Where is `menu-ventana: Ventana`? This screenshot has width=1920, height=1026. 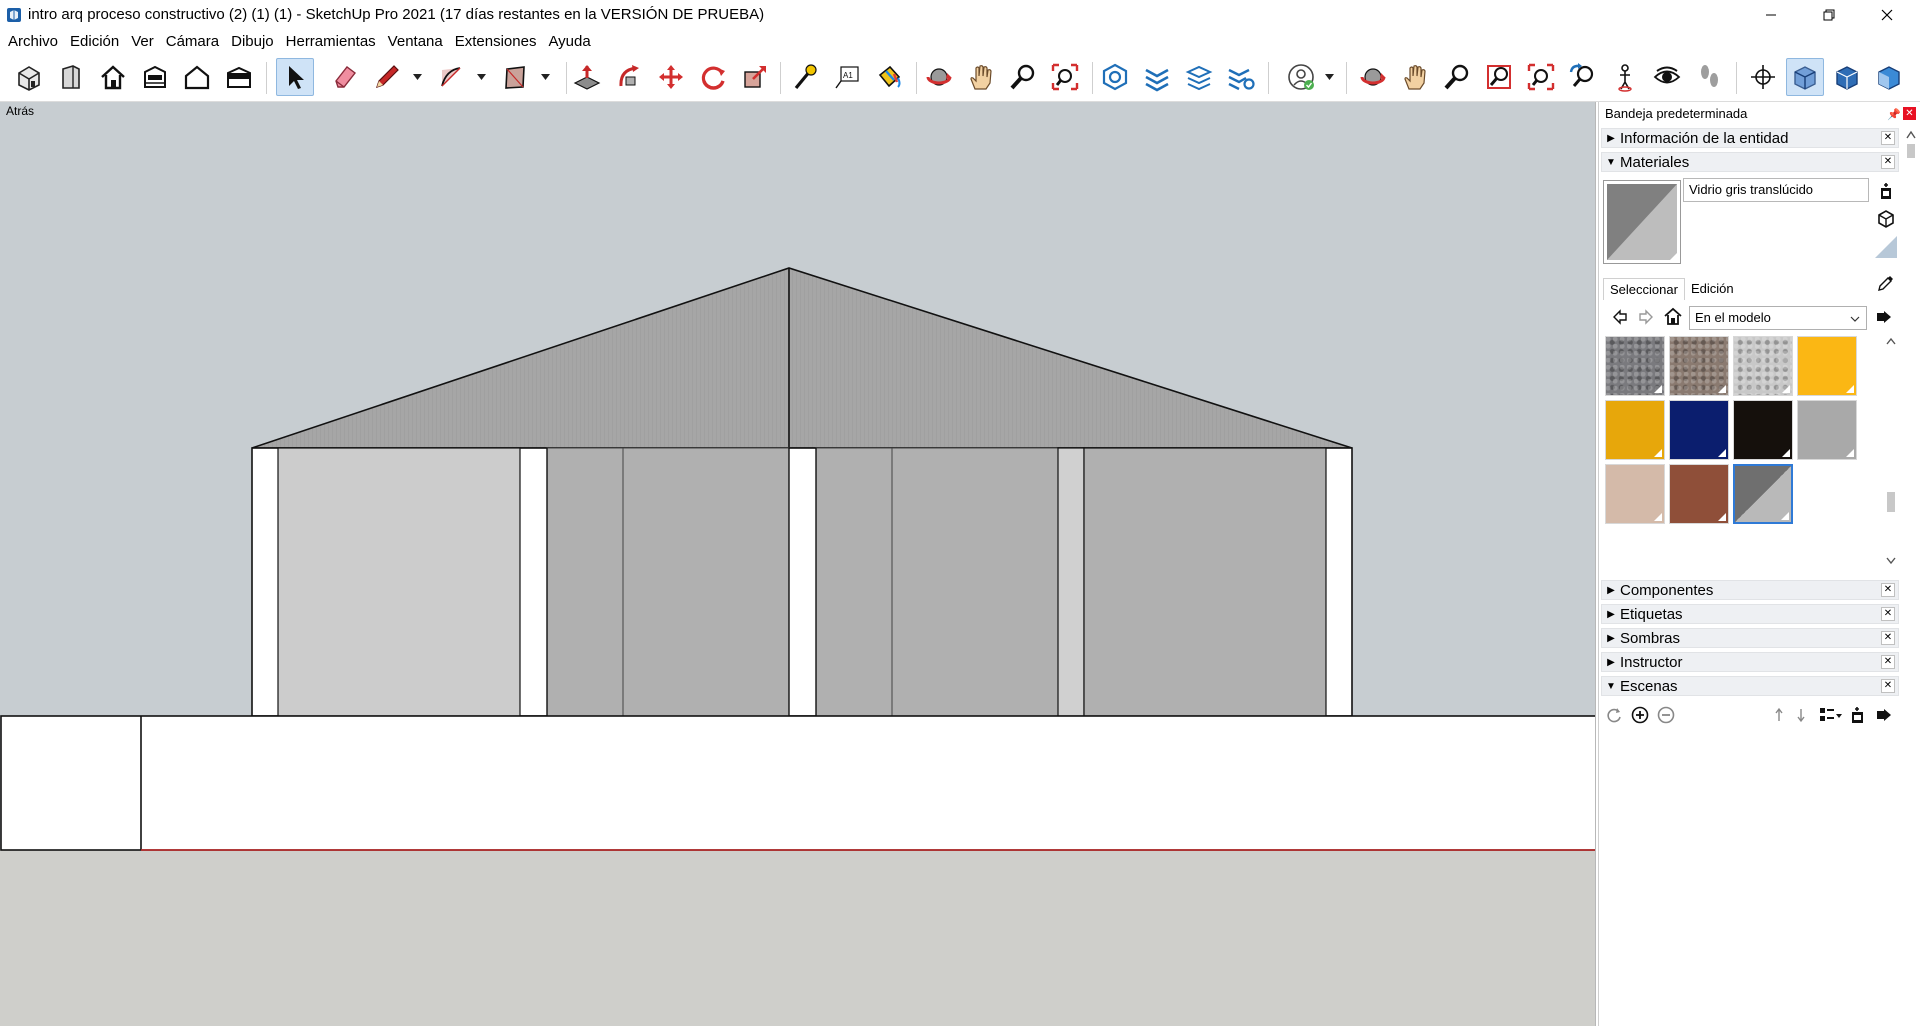 menu-ventana: Ventana is located at coordinates (415, 42).